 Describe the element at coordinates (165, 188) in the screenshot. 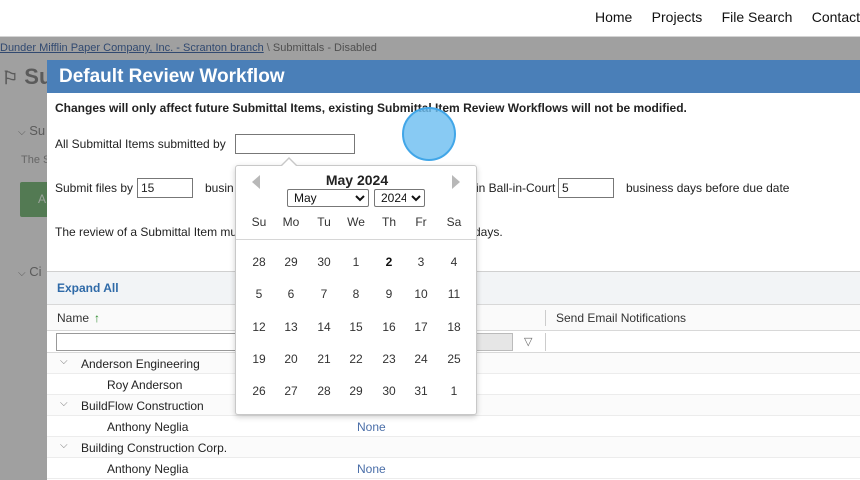

I see `submit-files-days-input` at that location.